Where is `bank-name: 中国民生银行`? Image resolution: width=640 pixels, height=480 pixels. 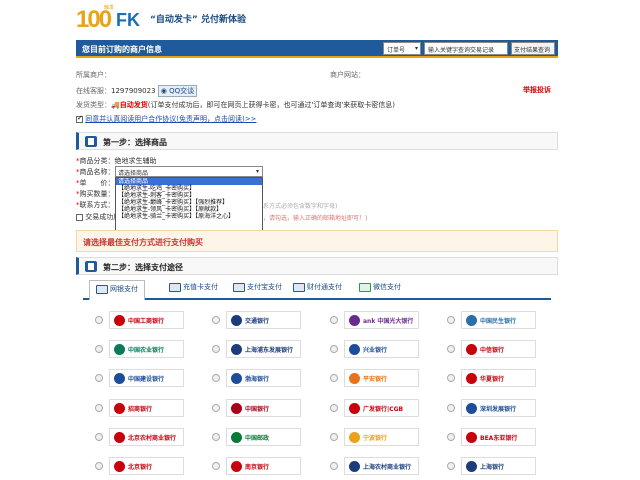
bank-name: 中国民生银行 is located at coordinates (498, 321).